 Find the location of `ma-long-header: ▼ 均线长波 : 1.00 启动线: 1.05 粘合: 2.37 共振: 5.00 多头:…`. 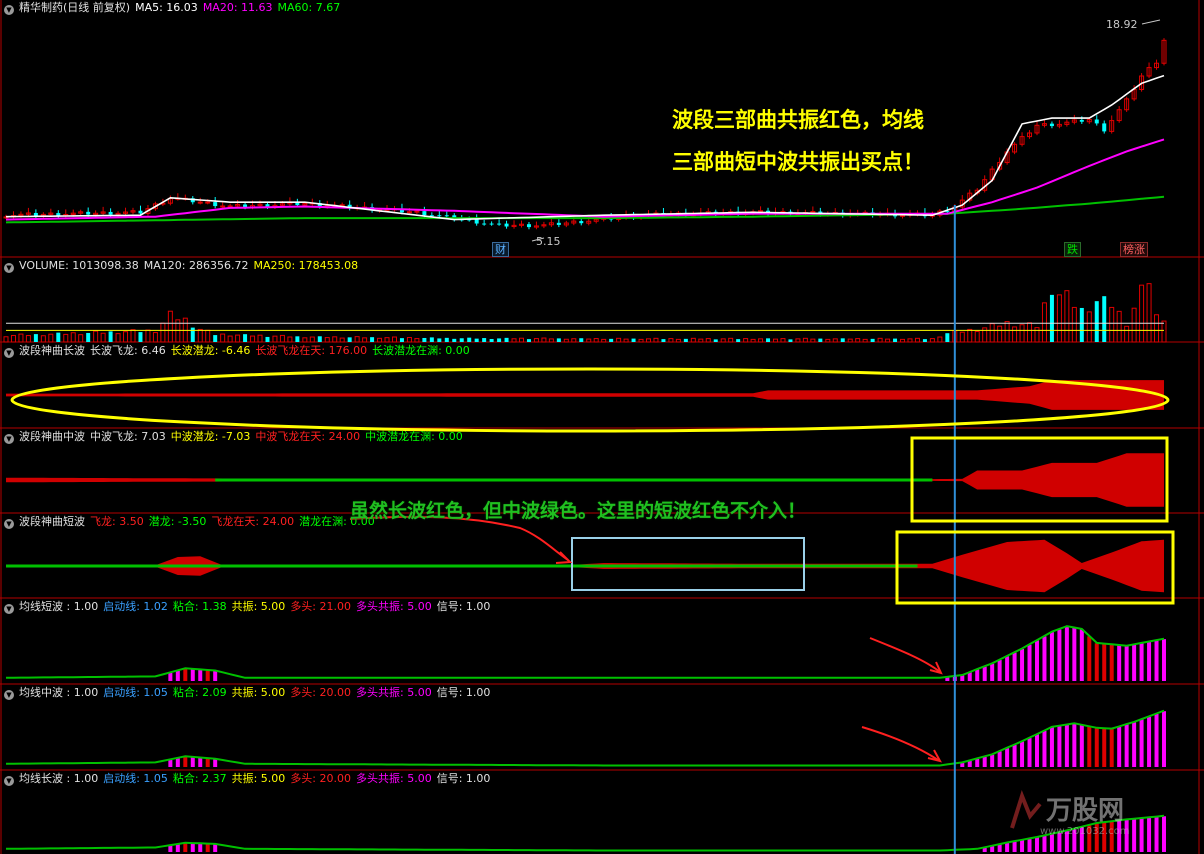

ma-long-header: ▼ 均线长波 : 1.00 启动线: 1.05 粘合: 2.37 共振: 5.00 多头:… is located at coordinates (249, 779).